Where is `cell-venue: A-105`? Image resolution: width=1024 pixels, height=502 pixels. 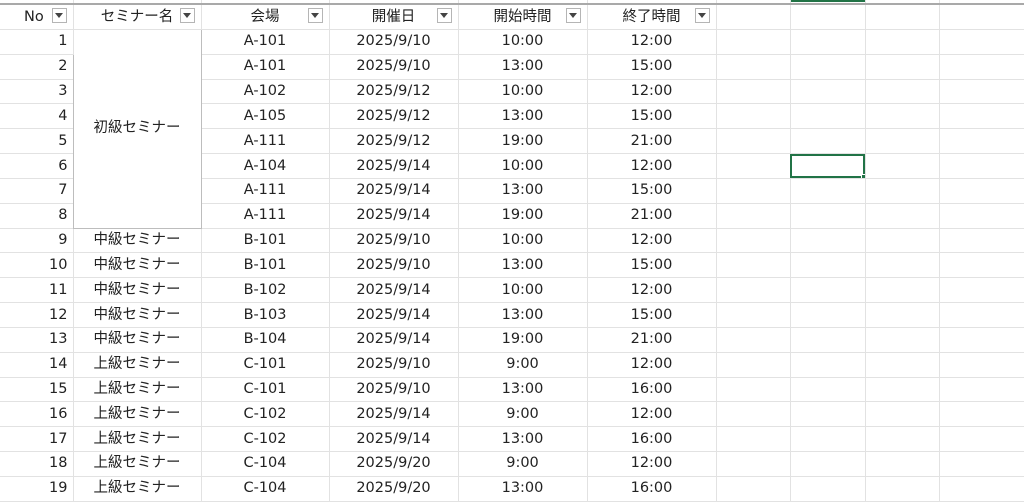 cell-venue: A-105 is located at coordinates (265, 116).